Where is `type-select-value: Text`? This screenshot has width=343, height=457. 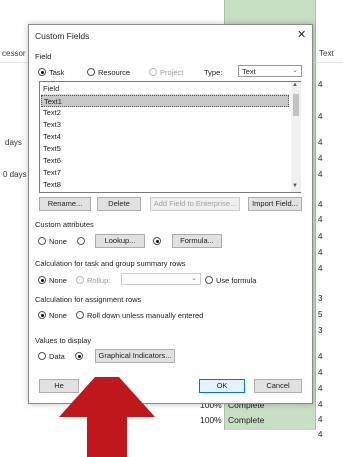 type-select-value: Text is located at coordinates (249, 71).